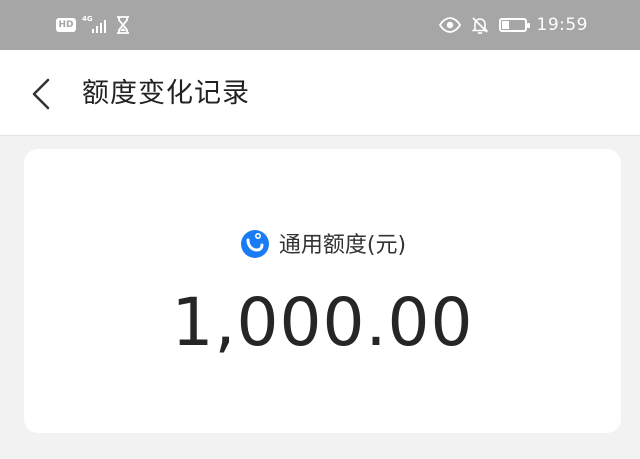 The width and height of the screenshot is (640, 459). I want to click on chevron-left-icon, so click(41, 94).